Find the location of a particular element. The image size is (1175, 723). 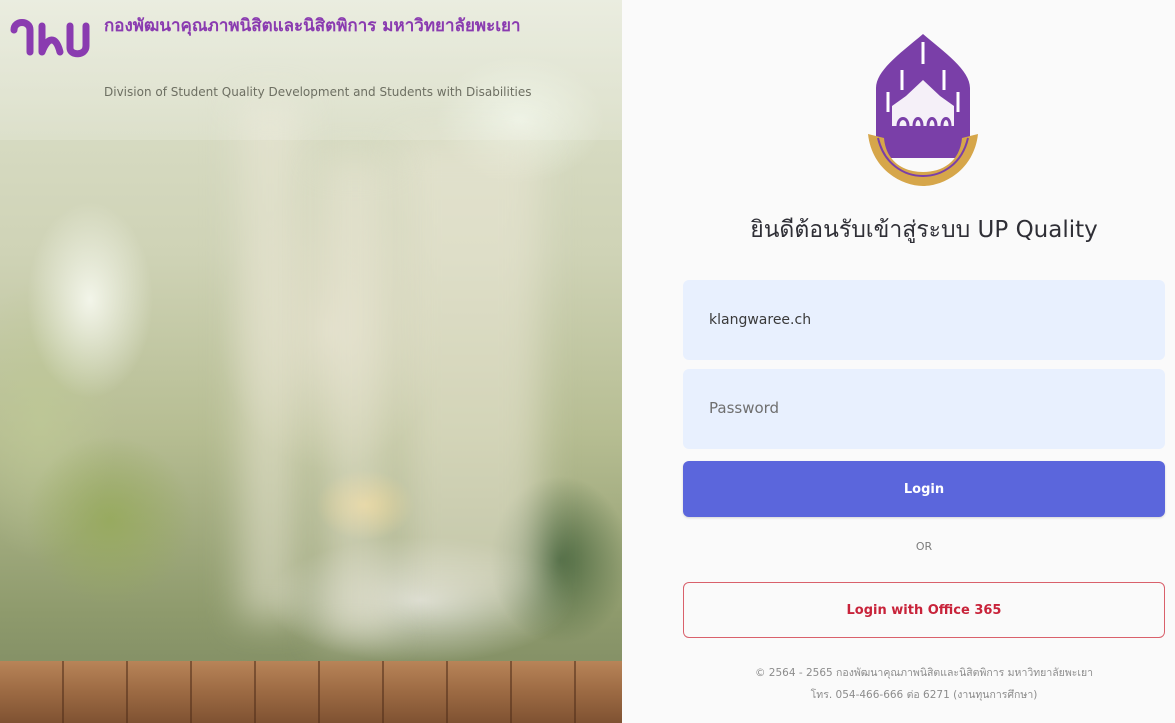

university-emblem-icon is located at coordinates (923, 110).